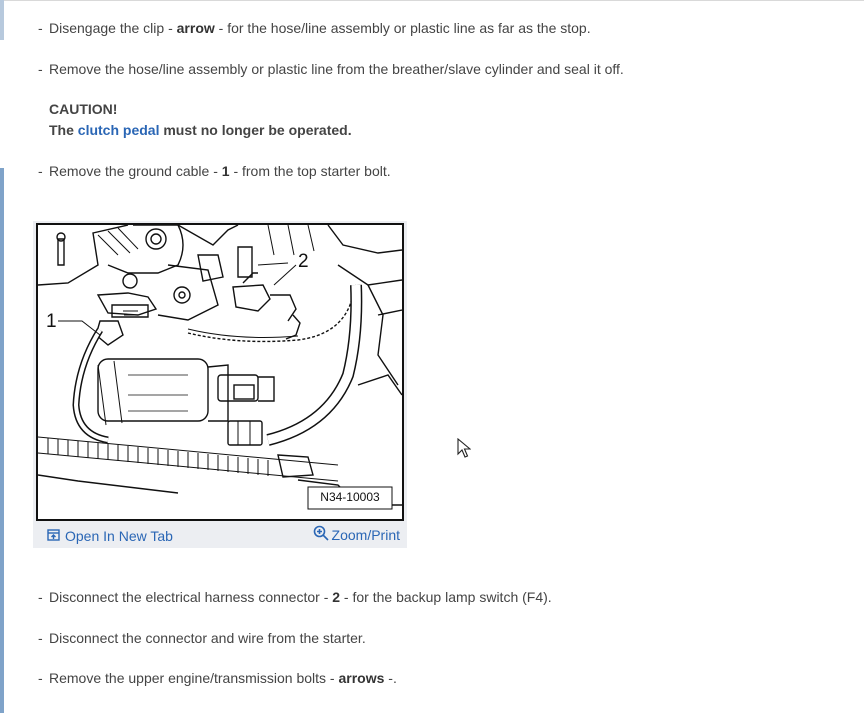 This screenshot has width=864, height=713. I want to click on callout-2: 2, so click(303, 261).